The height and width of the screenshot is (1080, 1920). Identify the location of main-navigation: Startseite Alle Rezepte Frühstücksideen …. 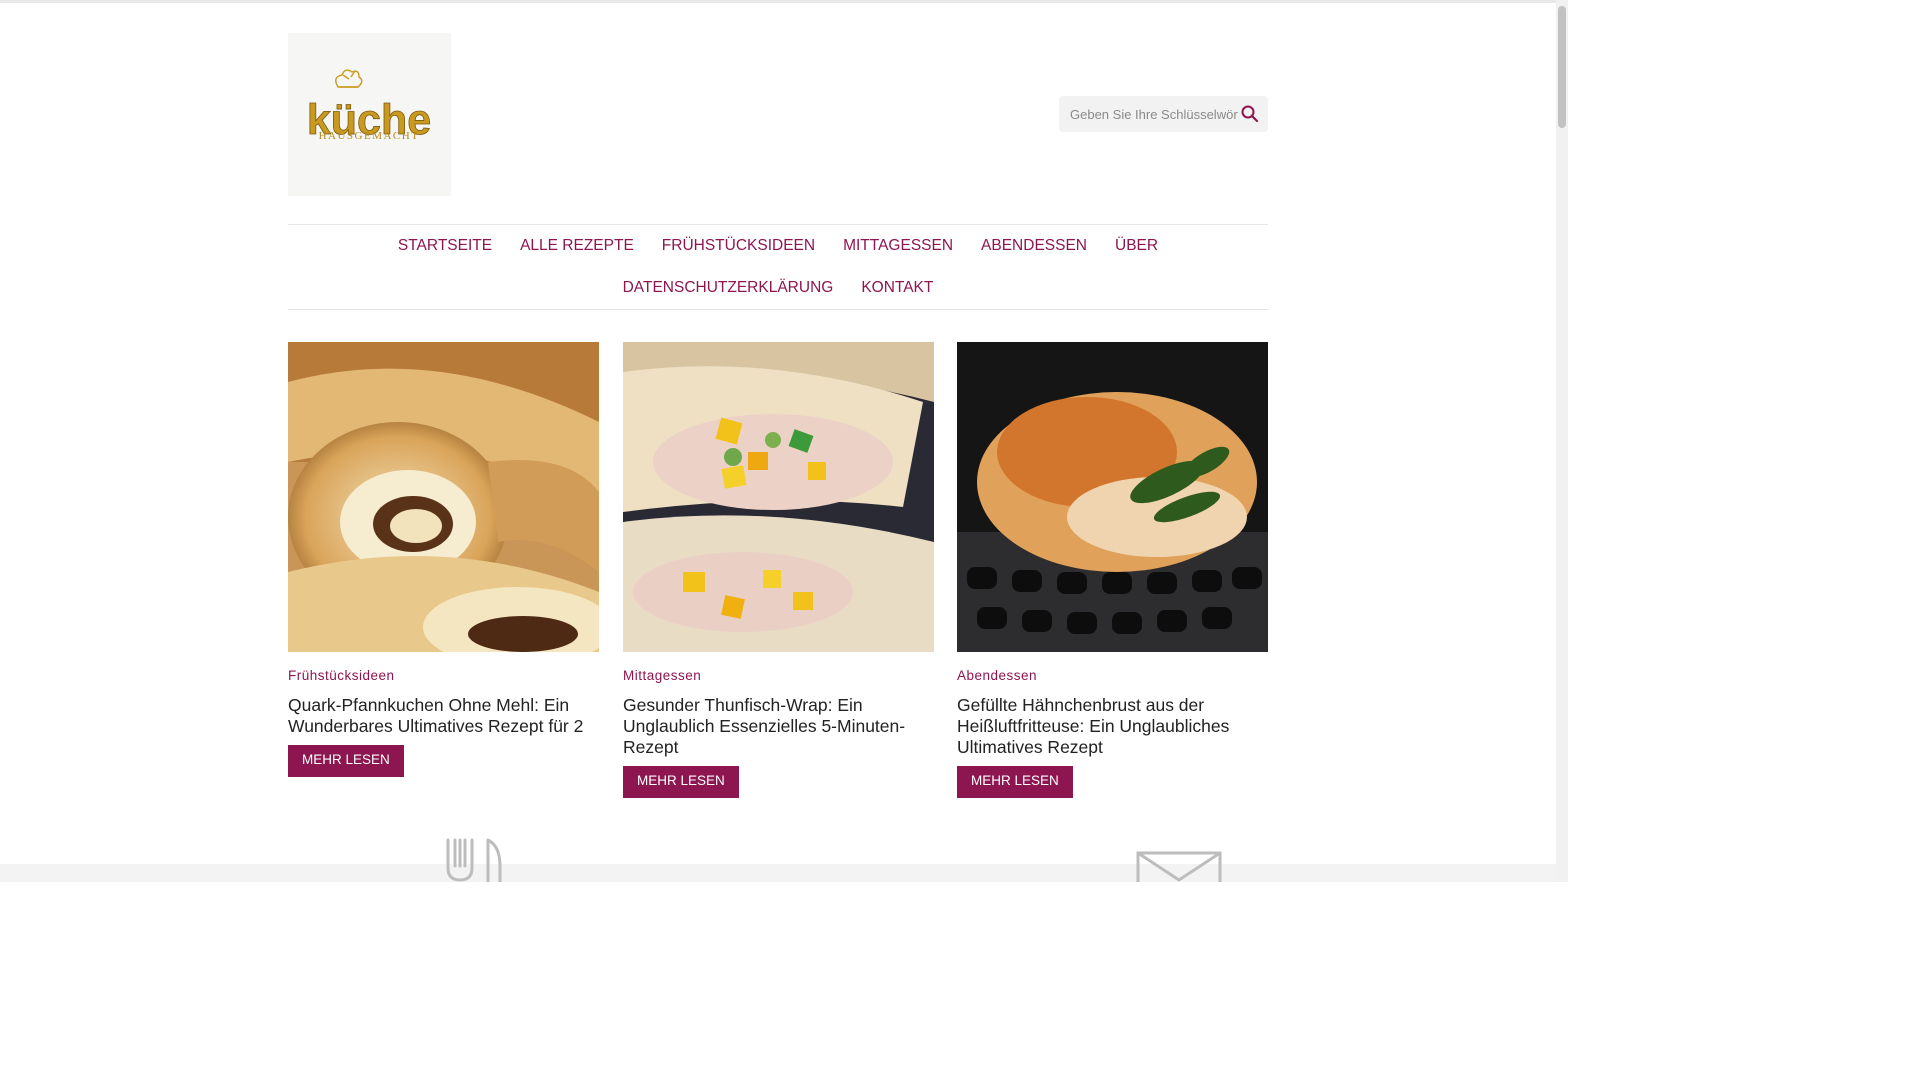
(778, 267).